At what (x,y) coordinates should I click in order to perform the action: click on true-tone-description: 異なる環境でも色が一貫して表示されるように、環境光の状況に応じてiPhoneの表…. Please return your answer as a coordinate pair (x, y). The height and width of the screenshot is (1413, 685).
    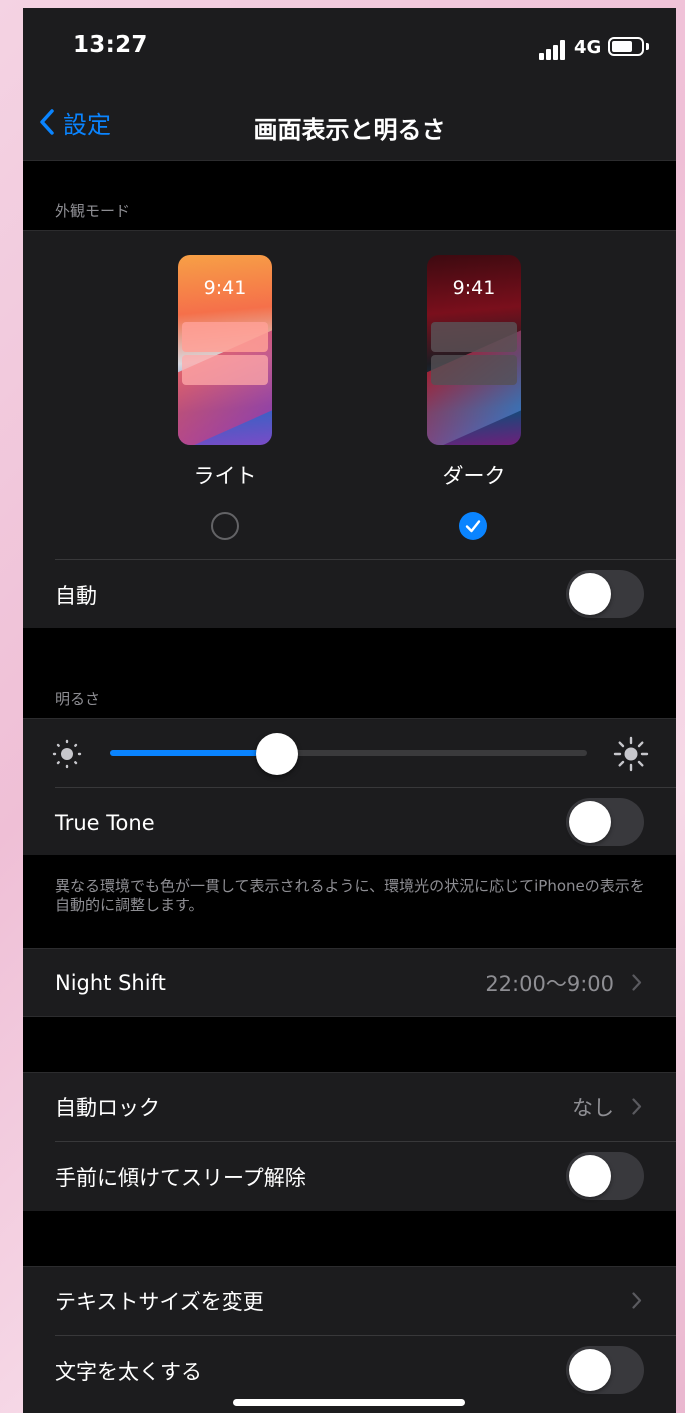
    Looking at the image, I should click on (350, 895).